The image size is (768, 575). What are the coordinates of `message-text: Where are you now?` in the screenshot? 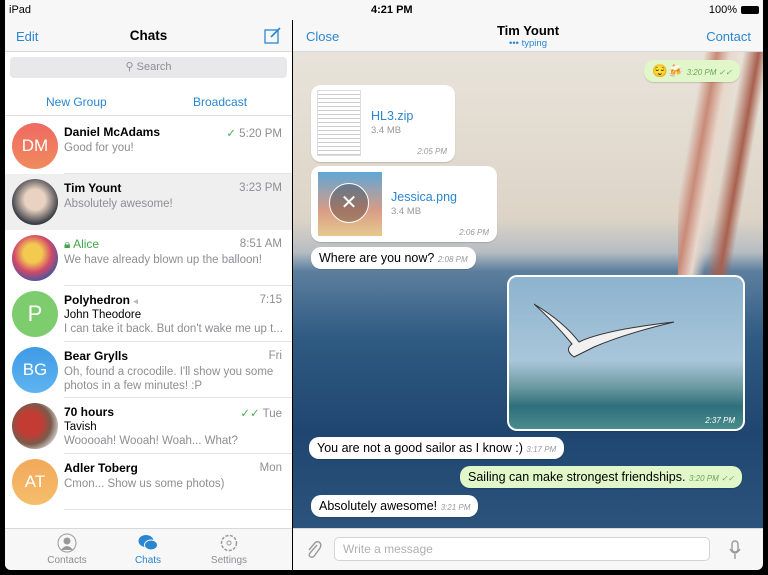 It's located at (377, 258).